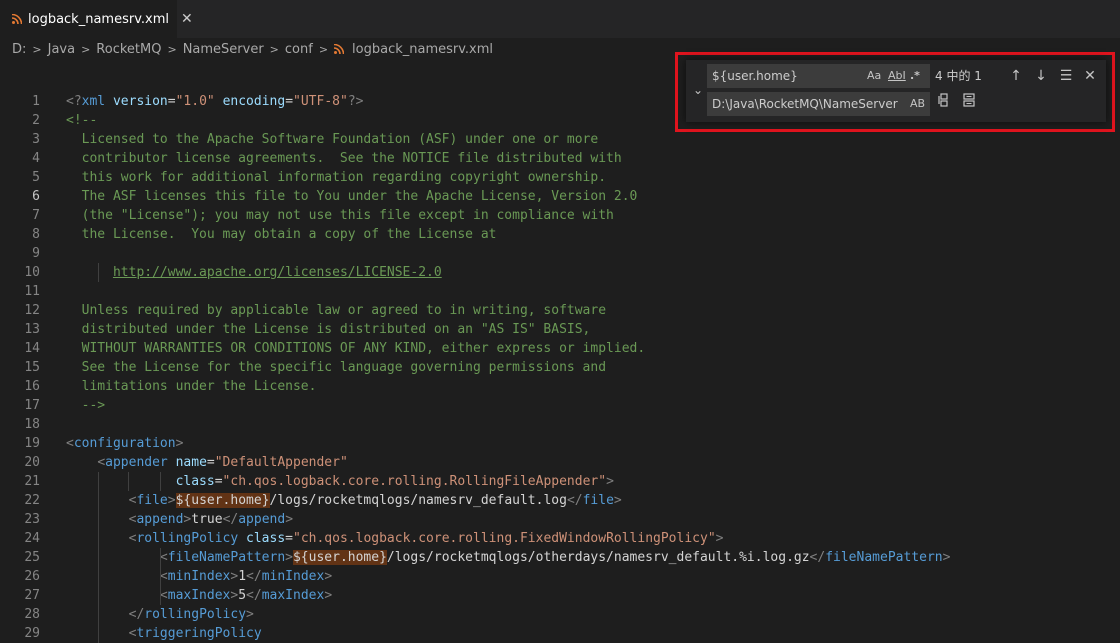 The image size is (1120, 643). I want to click on code-line: 23 <append>true</append>, so click(560, 519).